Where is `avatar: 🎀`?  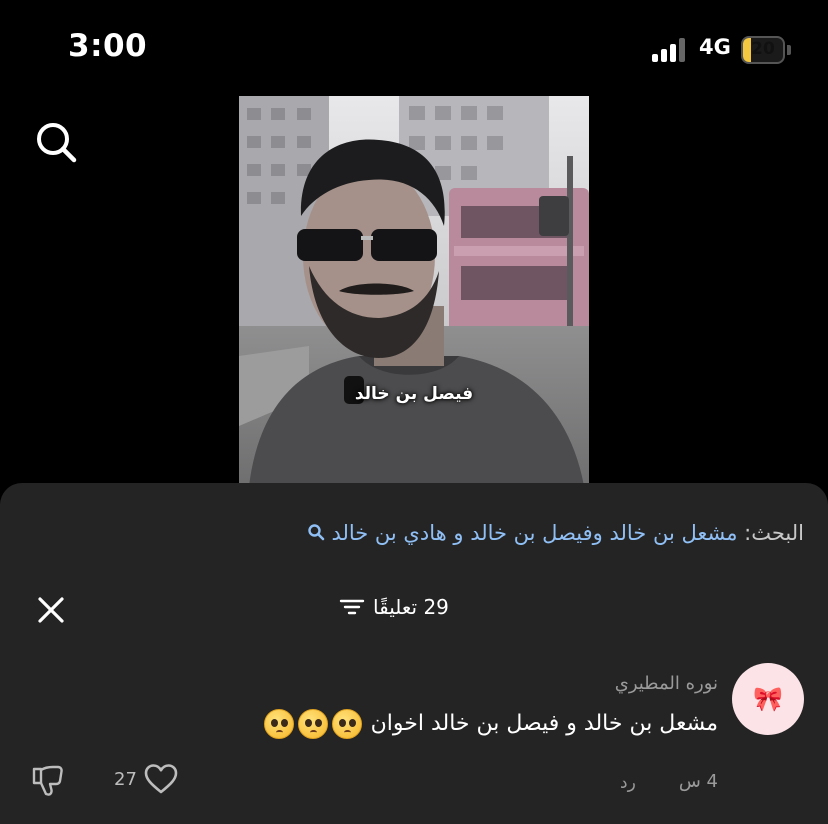
avatar: 🎀 is located at coordinates (768, 699).